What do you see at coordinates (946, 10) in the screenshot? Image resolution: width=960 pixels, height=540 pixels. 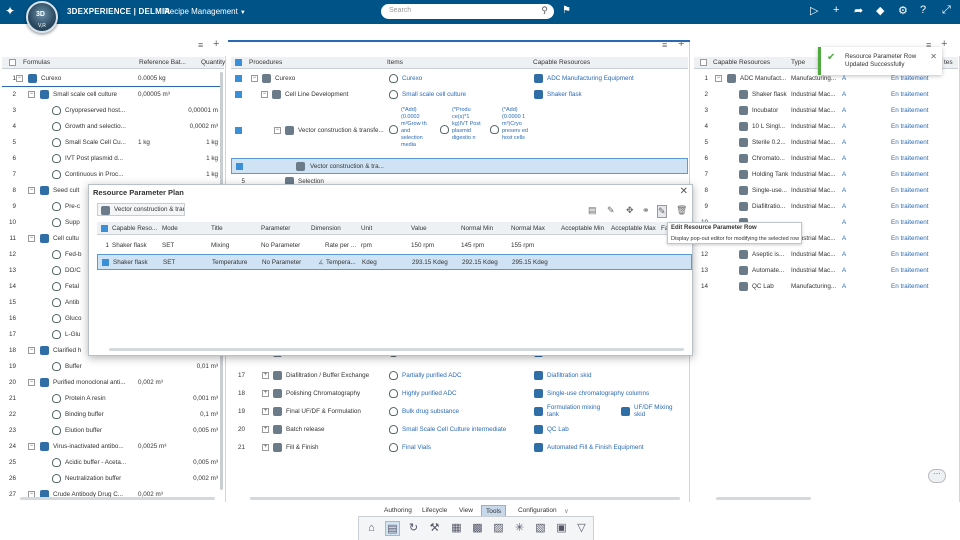 I see `fullscreen-icon: ⤢` at bounding box center [946, 10].